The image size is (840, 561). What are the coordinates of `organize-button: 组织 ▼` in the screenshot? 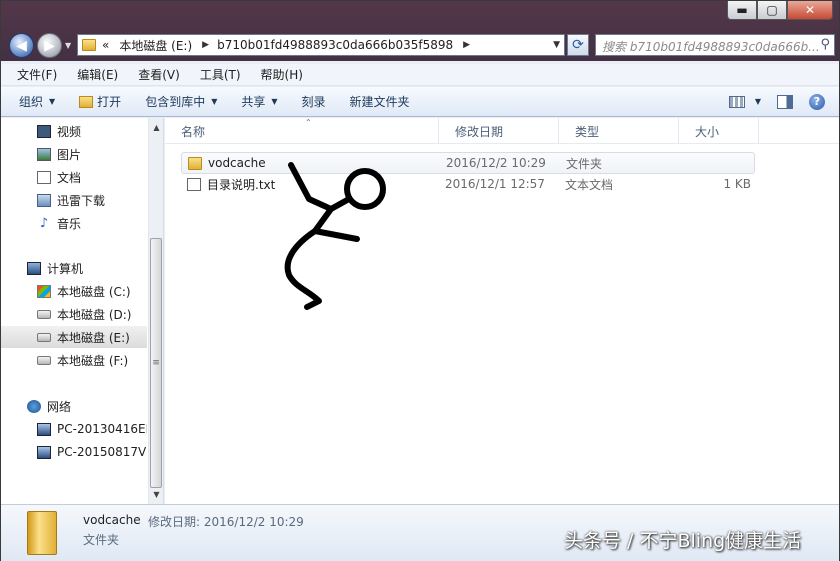 It's located at (37, 101).